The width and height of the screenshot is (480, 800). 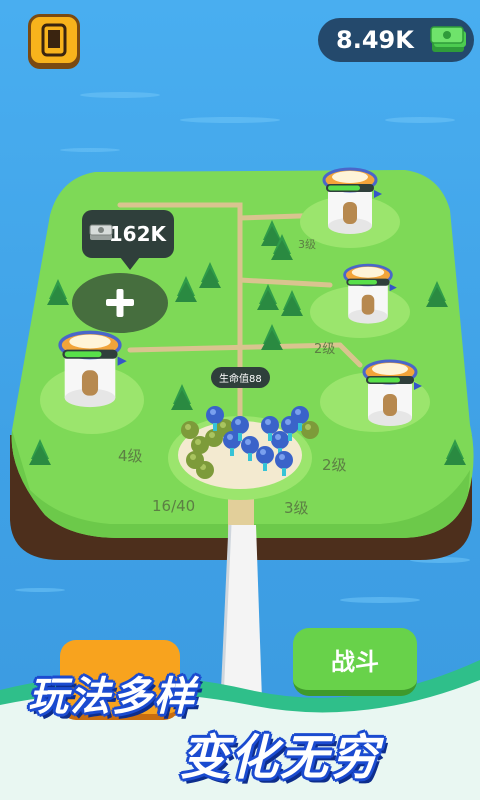 I want to click on tower-level-label: 3级, so click(x=307, y=244).